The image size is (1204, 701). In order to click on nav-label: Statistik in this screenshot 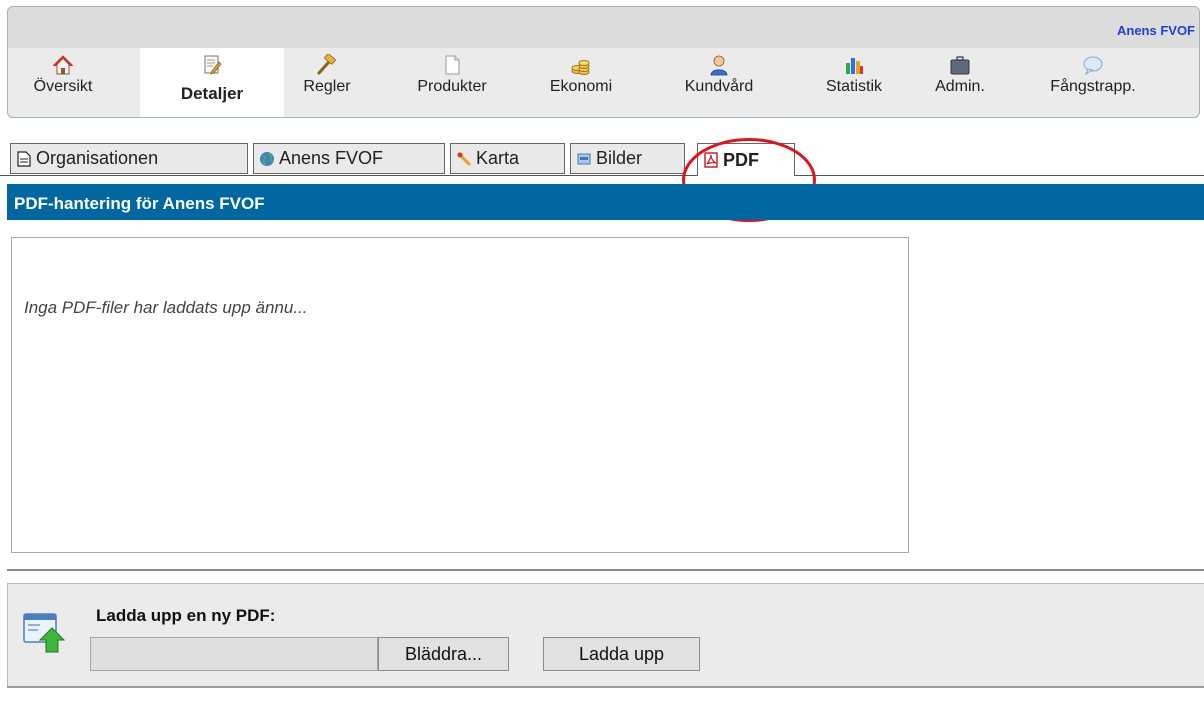, I will do `click(853, 86)`.